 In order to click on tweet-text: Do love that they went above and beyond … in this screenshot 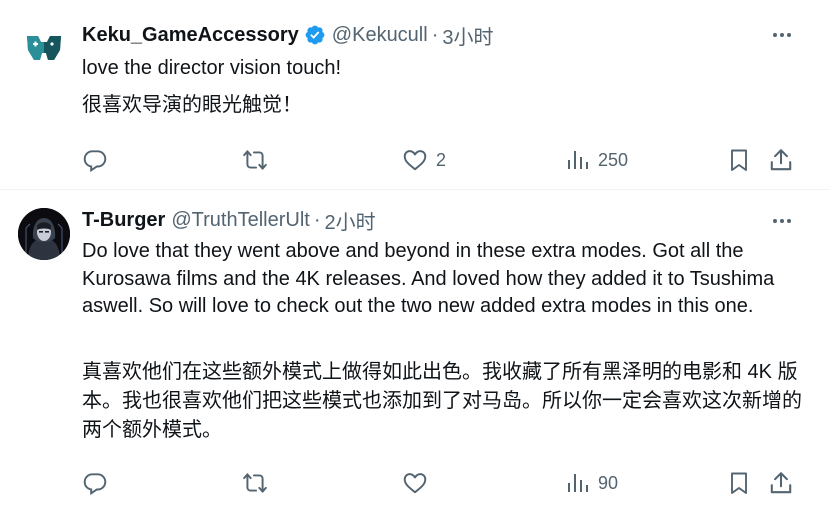, I will do `click(428, 278)`.